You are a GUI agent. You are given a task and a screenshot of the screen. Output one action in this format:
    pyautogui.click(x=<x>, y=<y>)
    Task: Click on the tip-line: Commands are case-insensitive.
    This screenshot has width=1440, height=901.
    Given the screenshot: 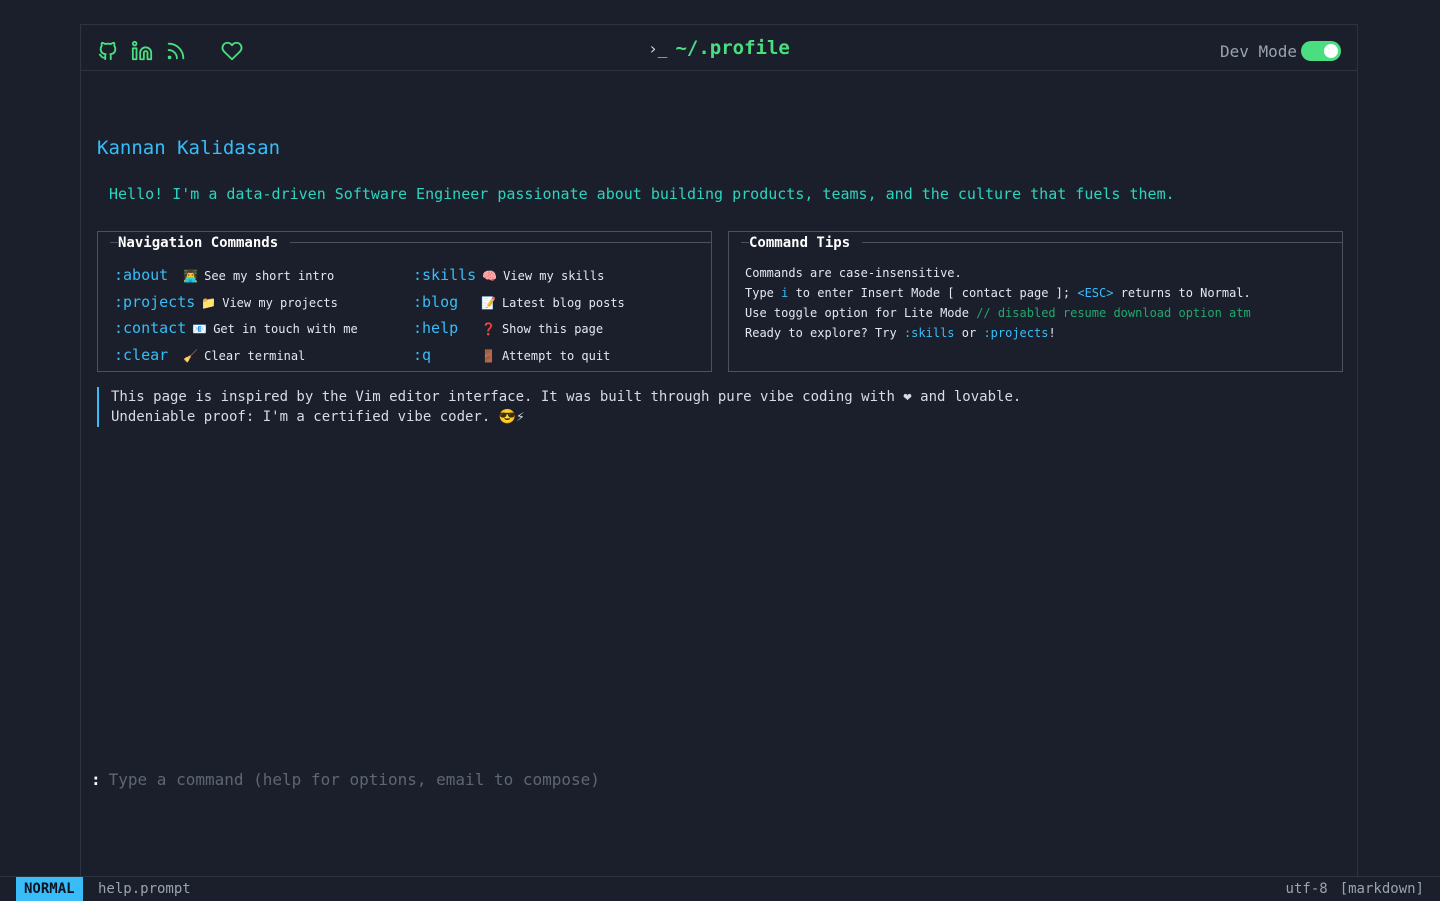 What is the action you would take?
    pyautogui.click(x=853, y=273)
    